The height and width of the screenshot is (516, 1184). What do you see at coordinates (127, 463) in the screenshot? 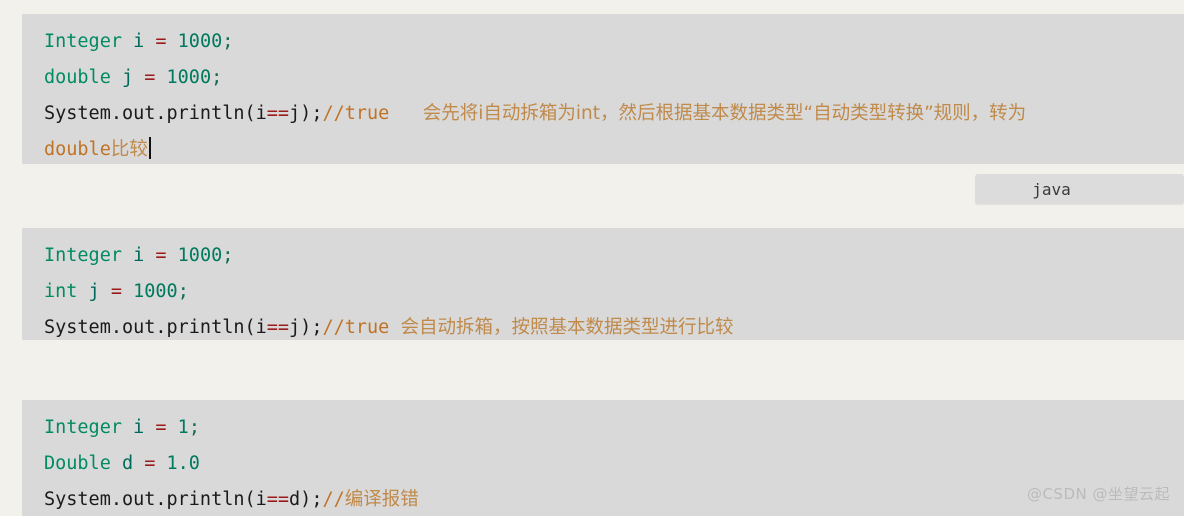
I see `code-token: d` at bounding box center [127, 463].